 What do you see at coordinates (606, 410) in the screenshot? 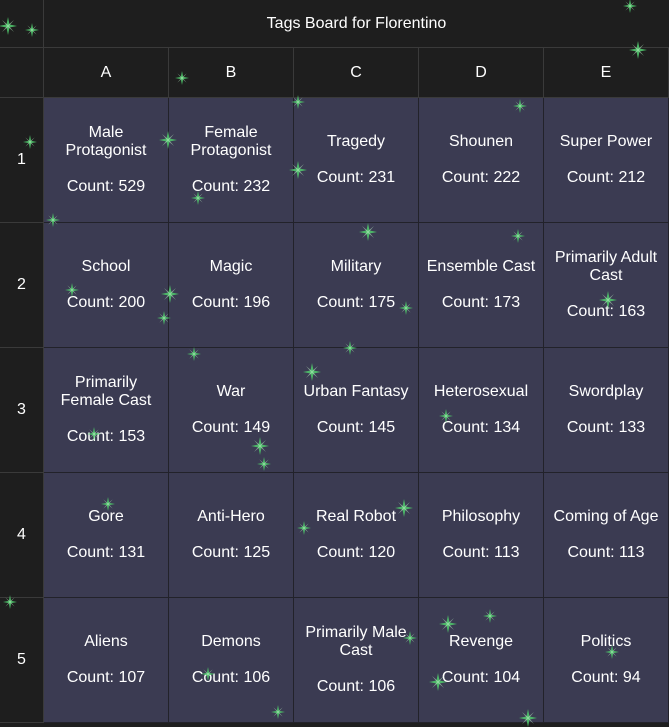
I see `tag-cell: Swordplay Count: 133` at bounding box center [606, 410].